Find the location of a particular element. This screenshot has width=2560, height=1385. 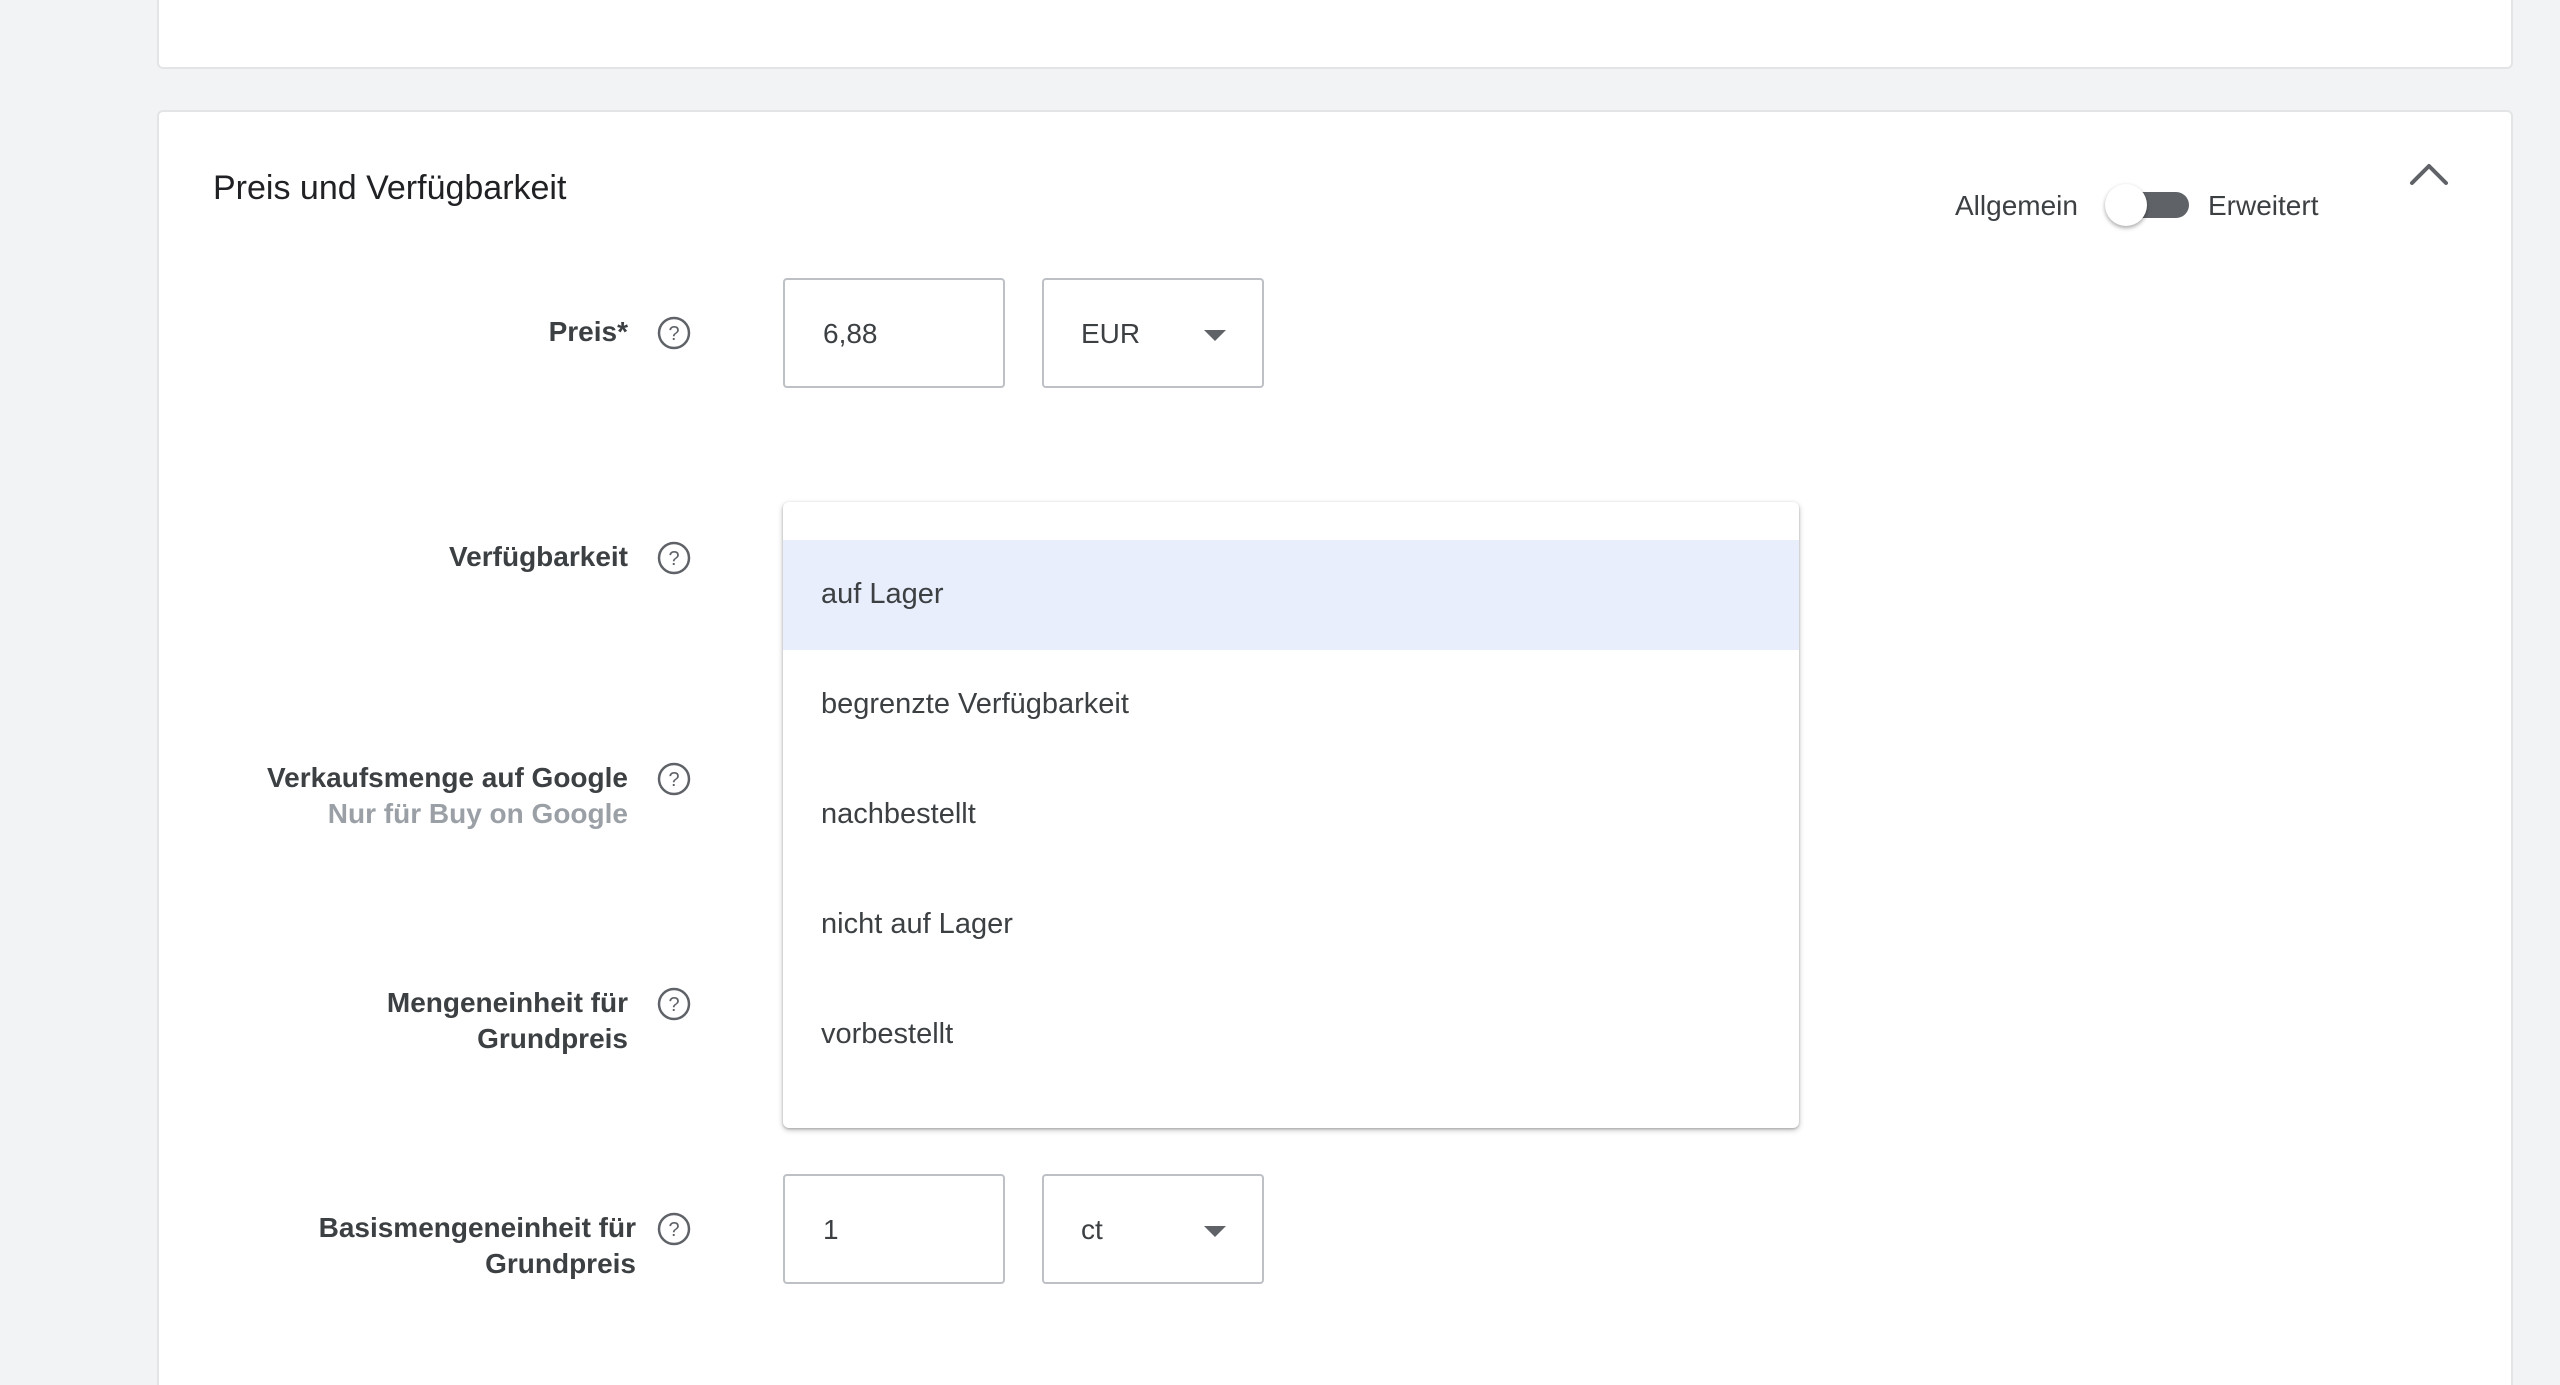

collapse-section-button is located at coordinates (2429, 175).